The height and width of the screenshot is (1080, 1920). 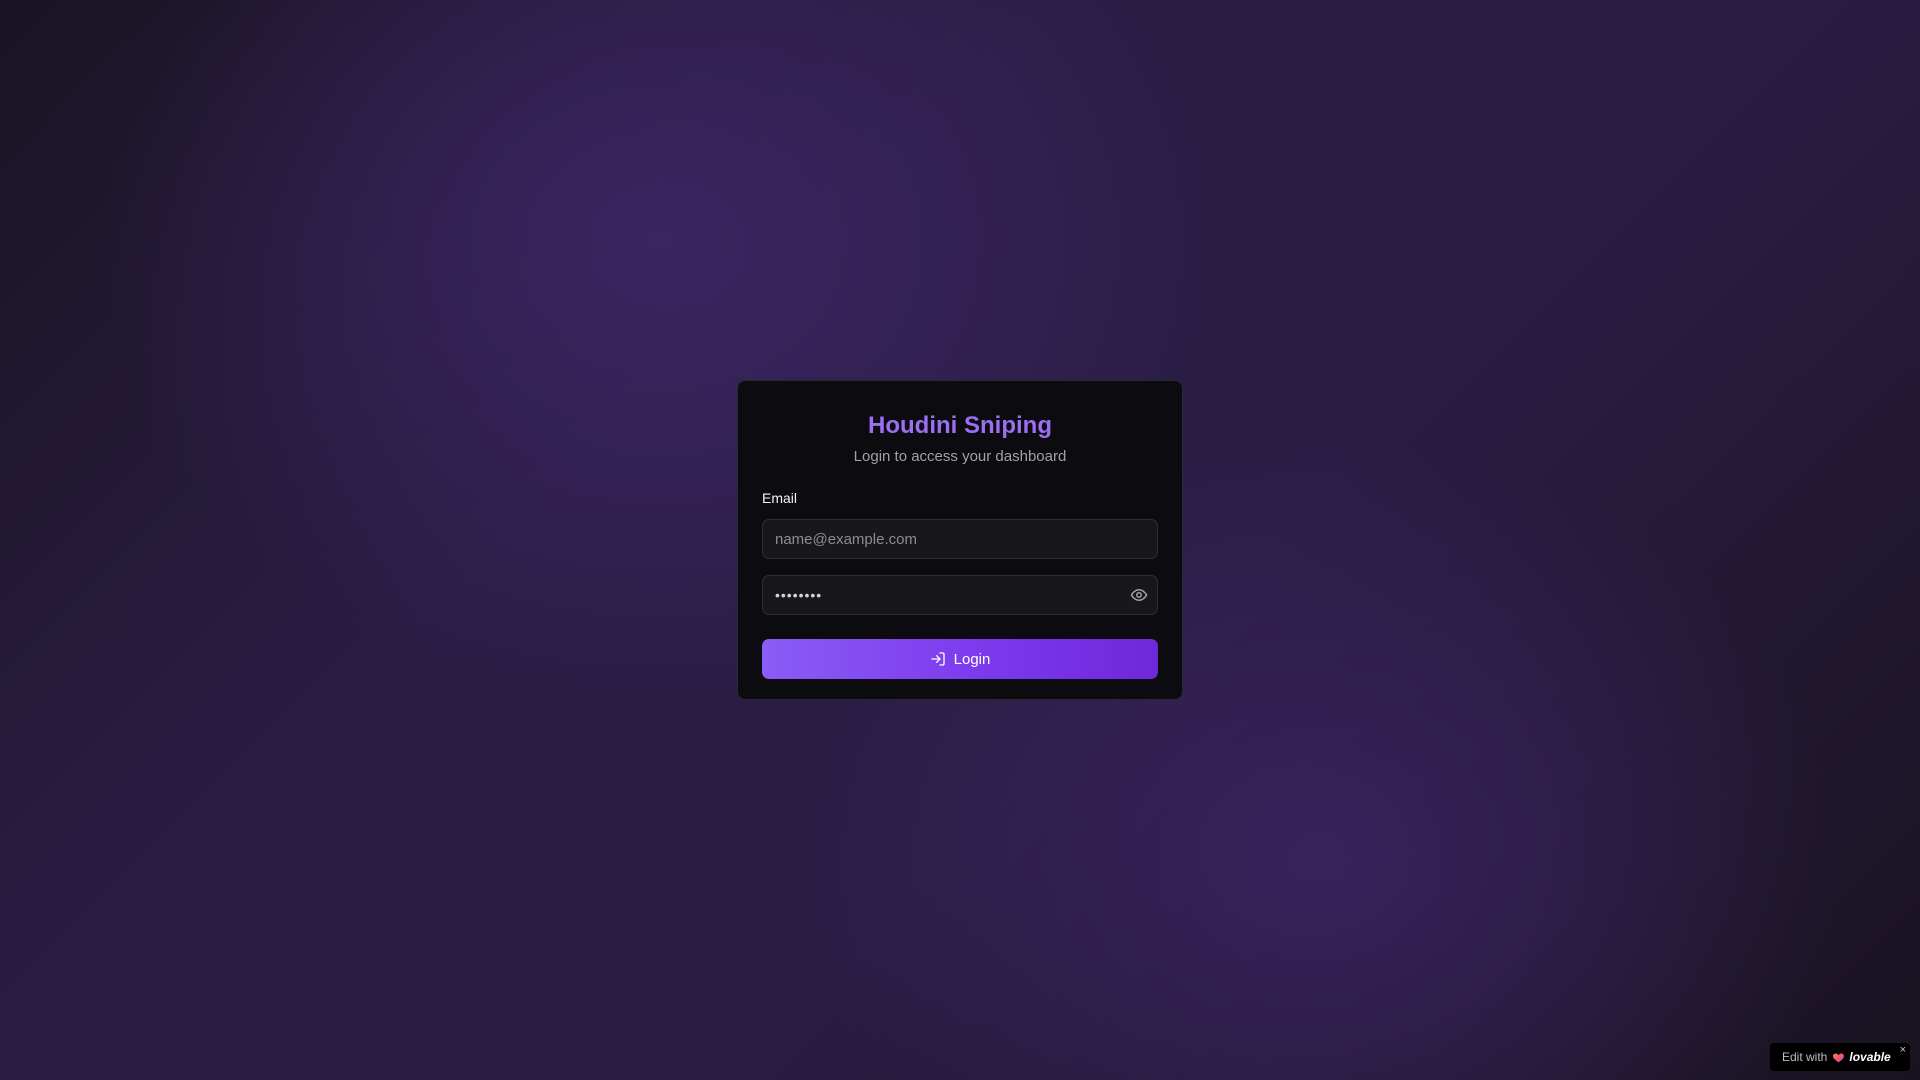 I want to click on email-input, so click(x=960, y=539).